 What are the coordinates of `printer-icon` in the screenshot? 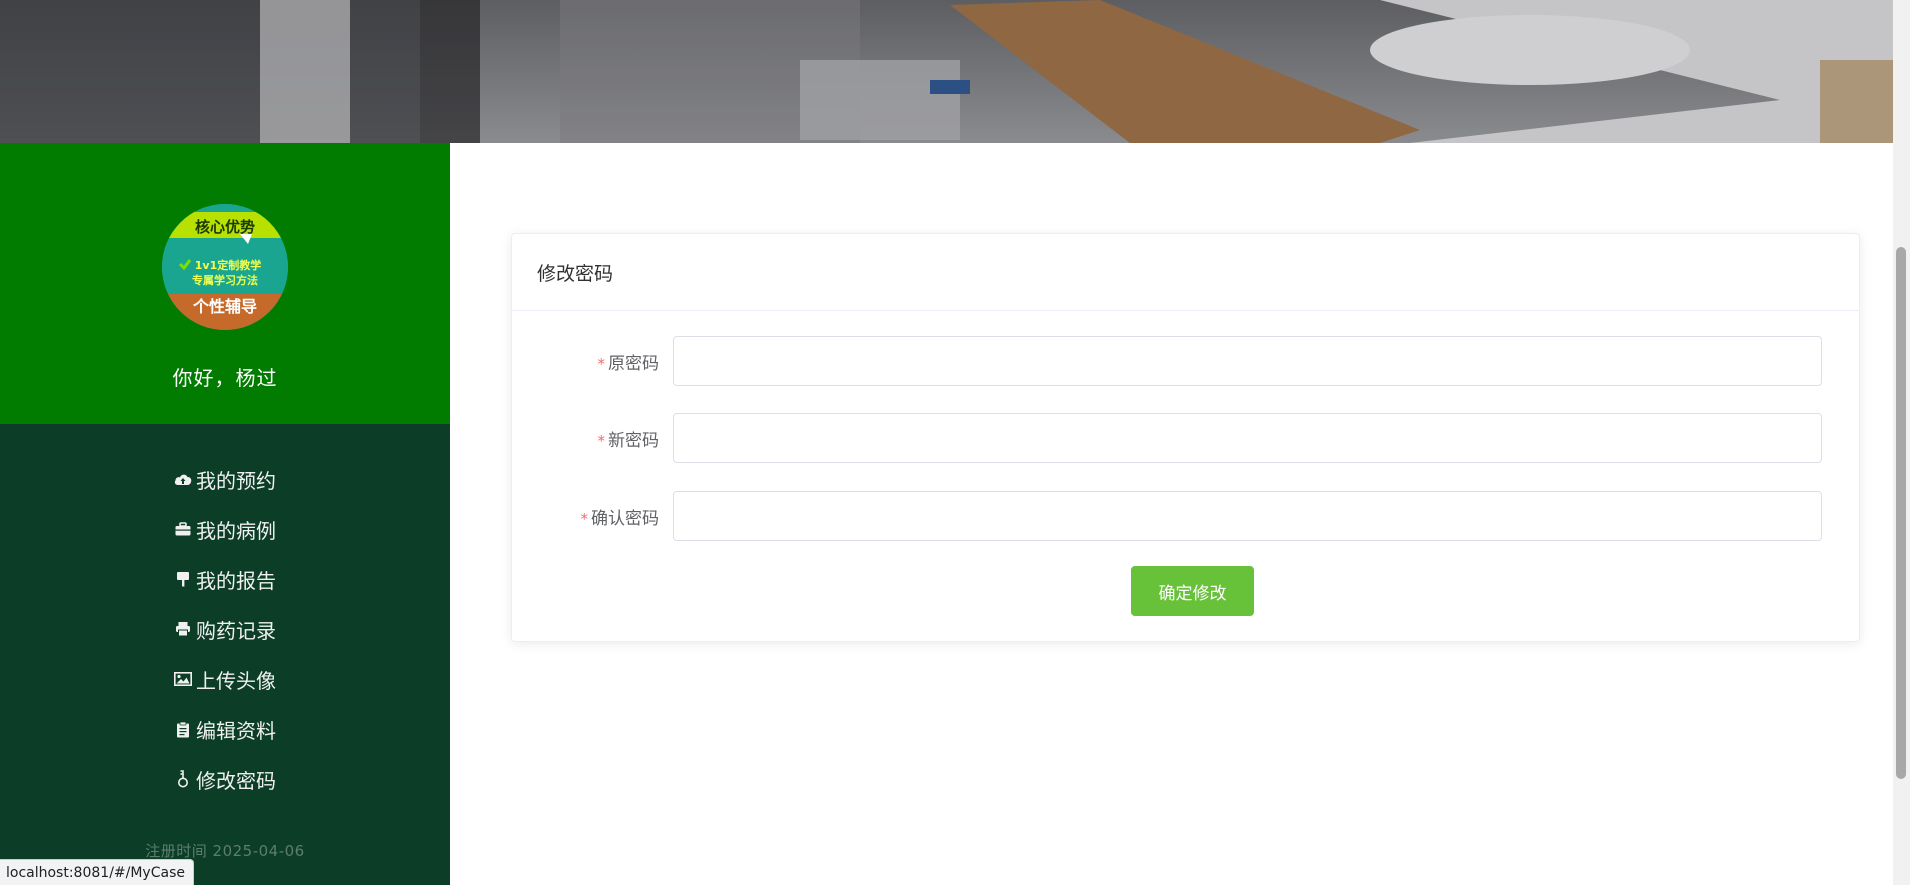 It's located at (183, 629).